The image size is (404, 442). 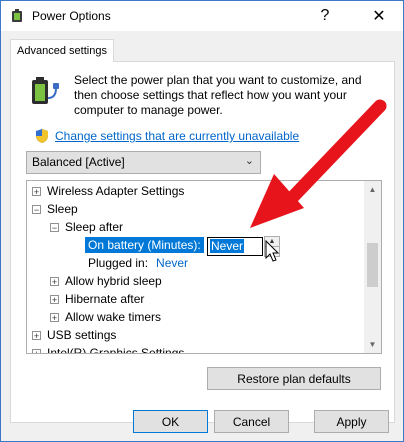 I want to click on tree-scrollbar: ▲ ▼, so click(x=372, y=267).